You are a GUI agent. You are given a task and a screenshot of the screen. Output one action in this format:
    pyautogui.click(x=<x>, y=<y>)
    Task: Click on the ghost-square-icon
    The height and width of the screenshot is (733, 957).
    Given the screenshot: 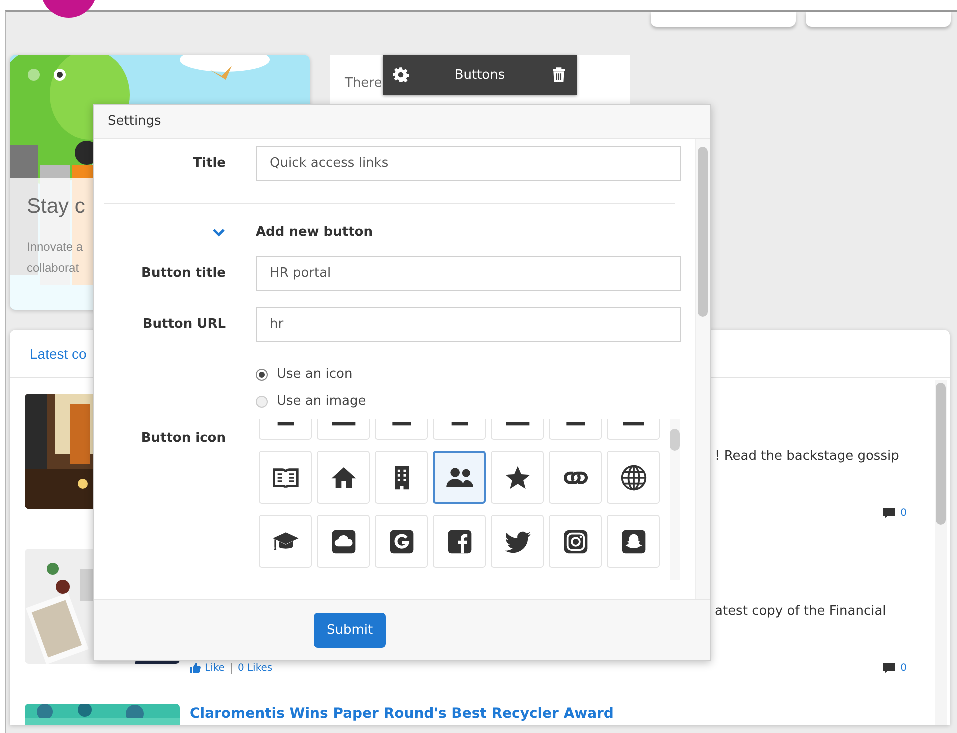 What is the action you would take?
    pyautogui.click(x=634, y=542)
    